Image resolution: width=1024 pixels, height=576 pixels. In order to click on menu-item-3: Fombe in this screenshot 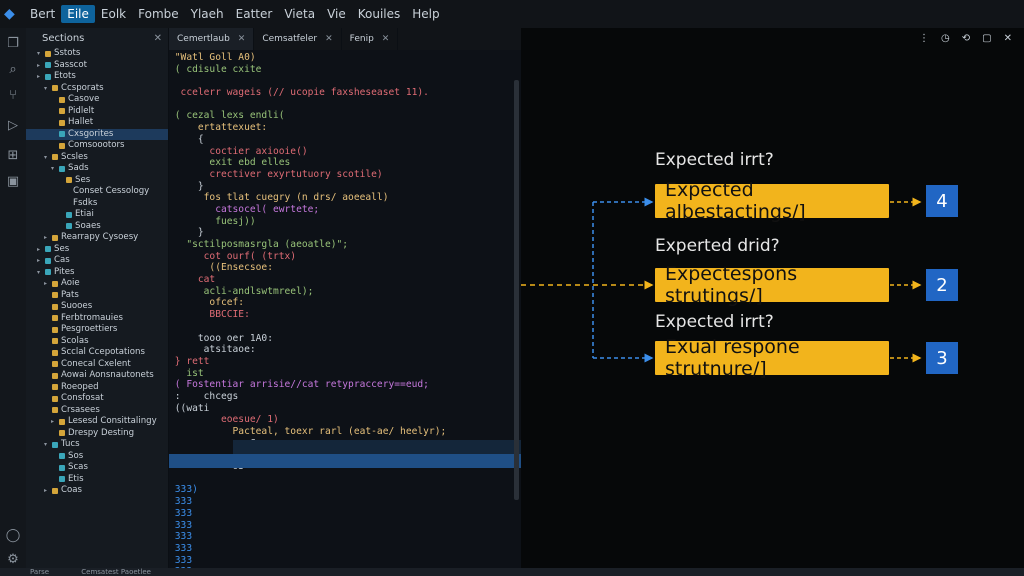, I will do `click(158, 14)`.